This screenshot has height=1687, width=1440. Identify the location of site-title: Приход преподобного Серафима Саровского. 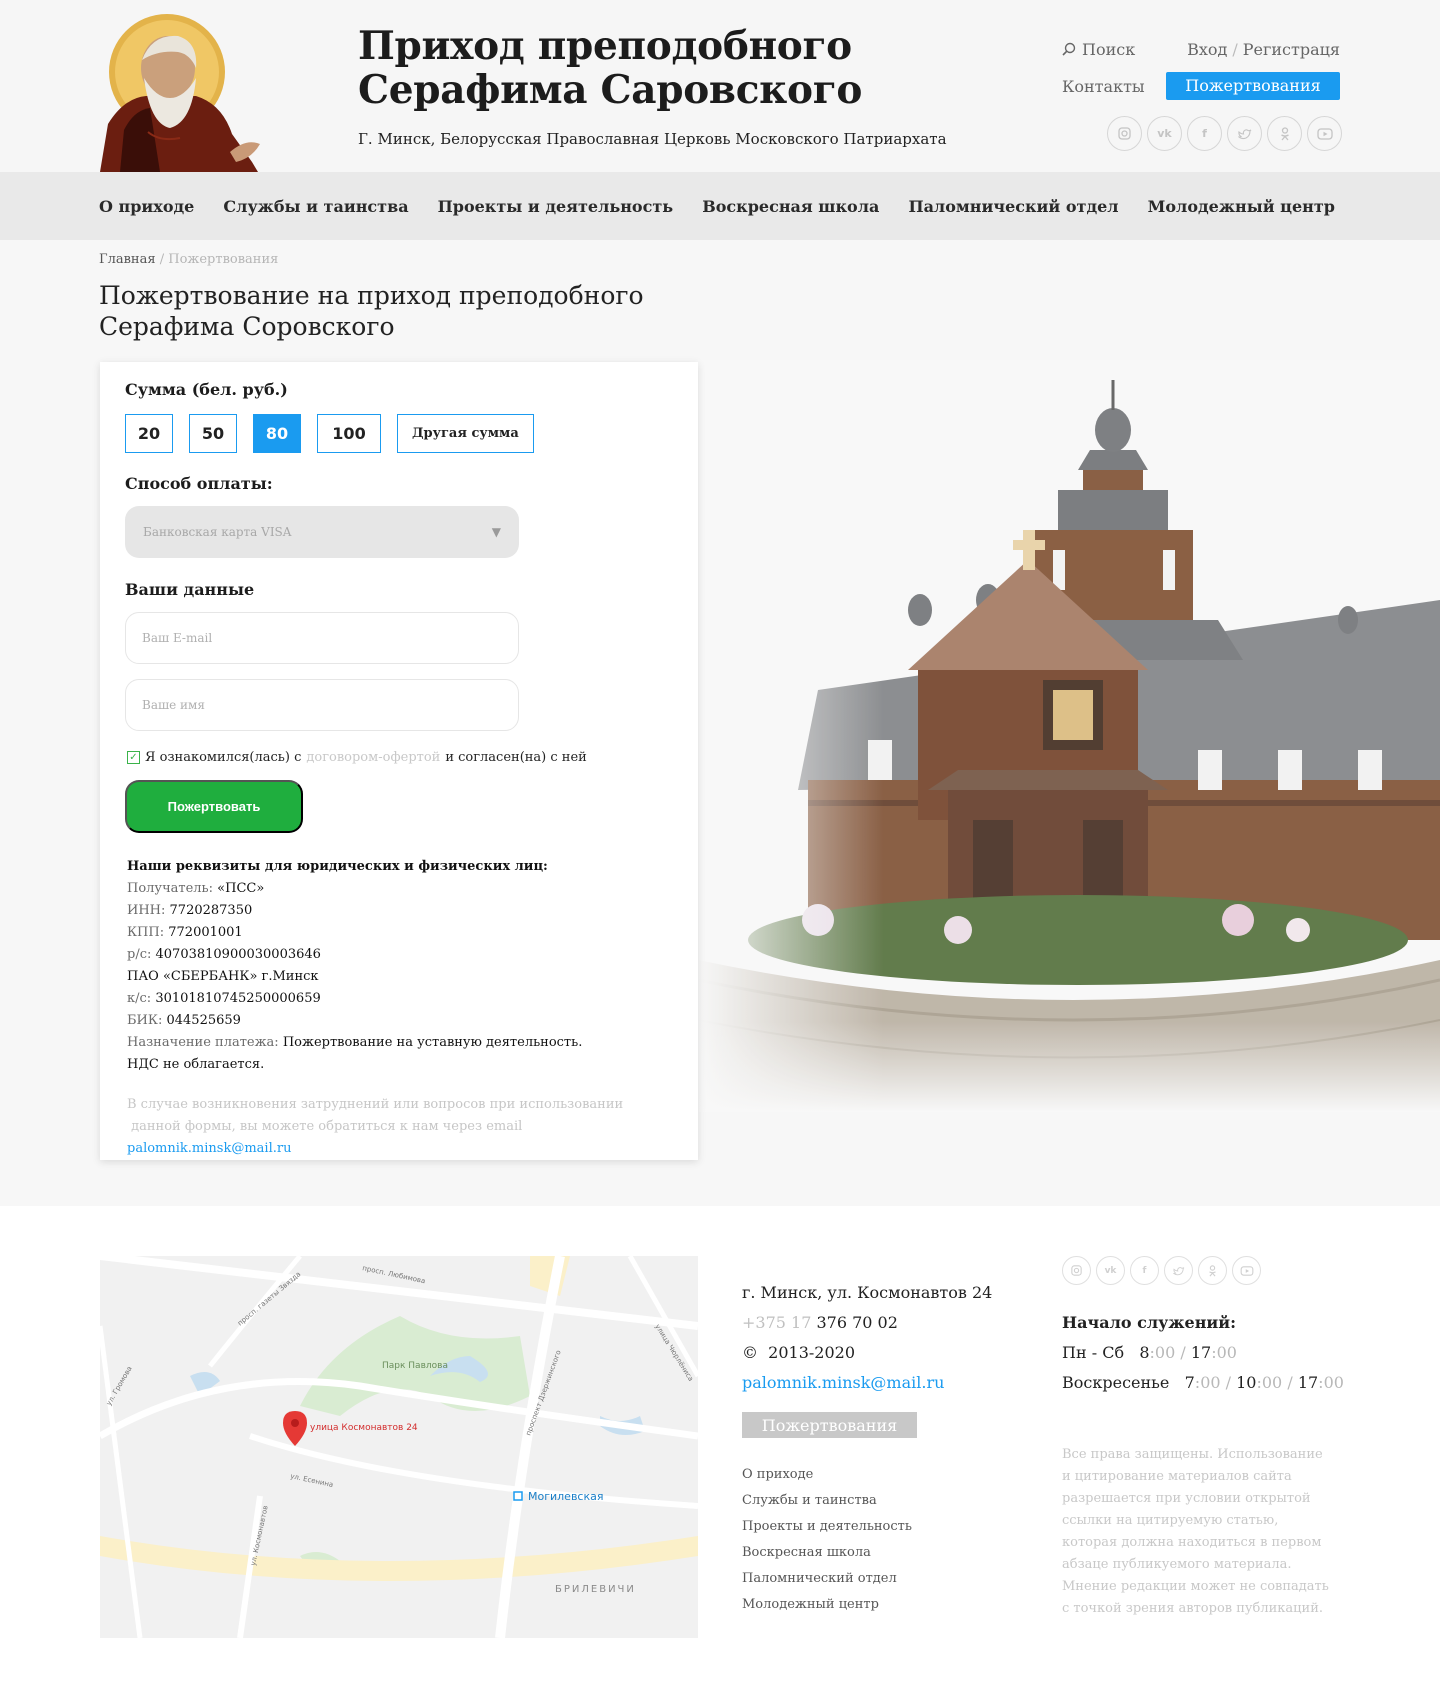
(610, 68).